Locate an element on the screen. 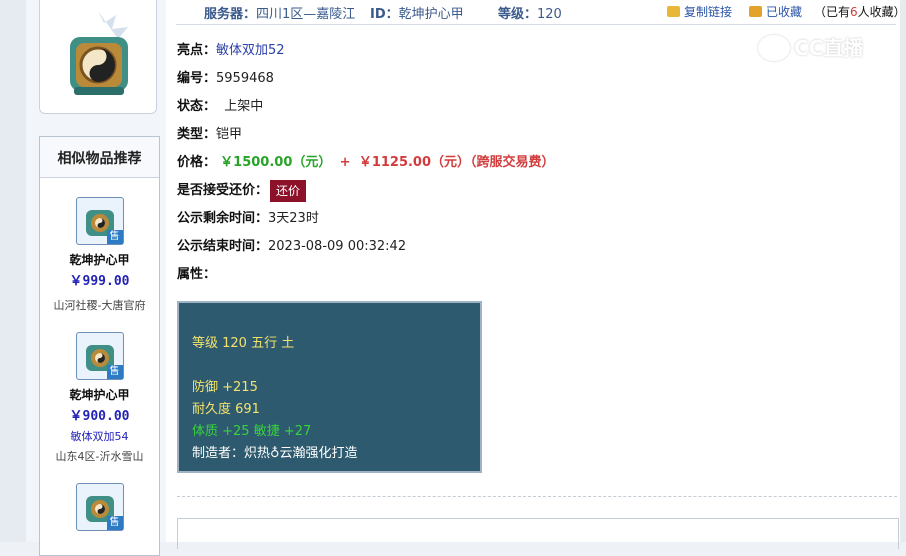 The image size is (906, 556). id-label: ID： is located at coordinates (384, 14).